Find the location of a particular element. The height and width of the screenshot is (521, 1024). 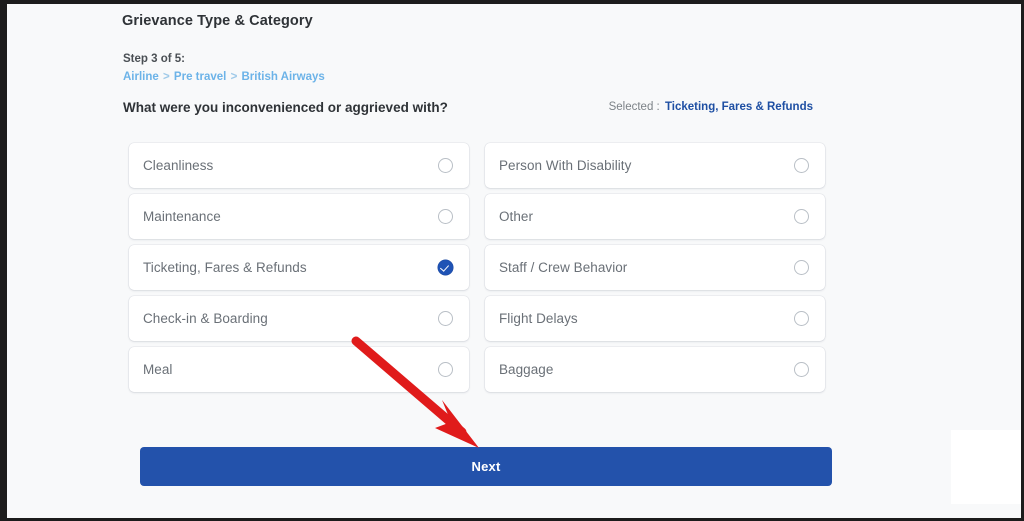

breadcrumb: Airline > Pre travel > British Airways is located at coordinates (224, 77).